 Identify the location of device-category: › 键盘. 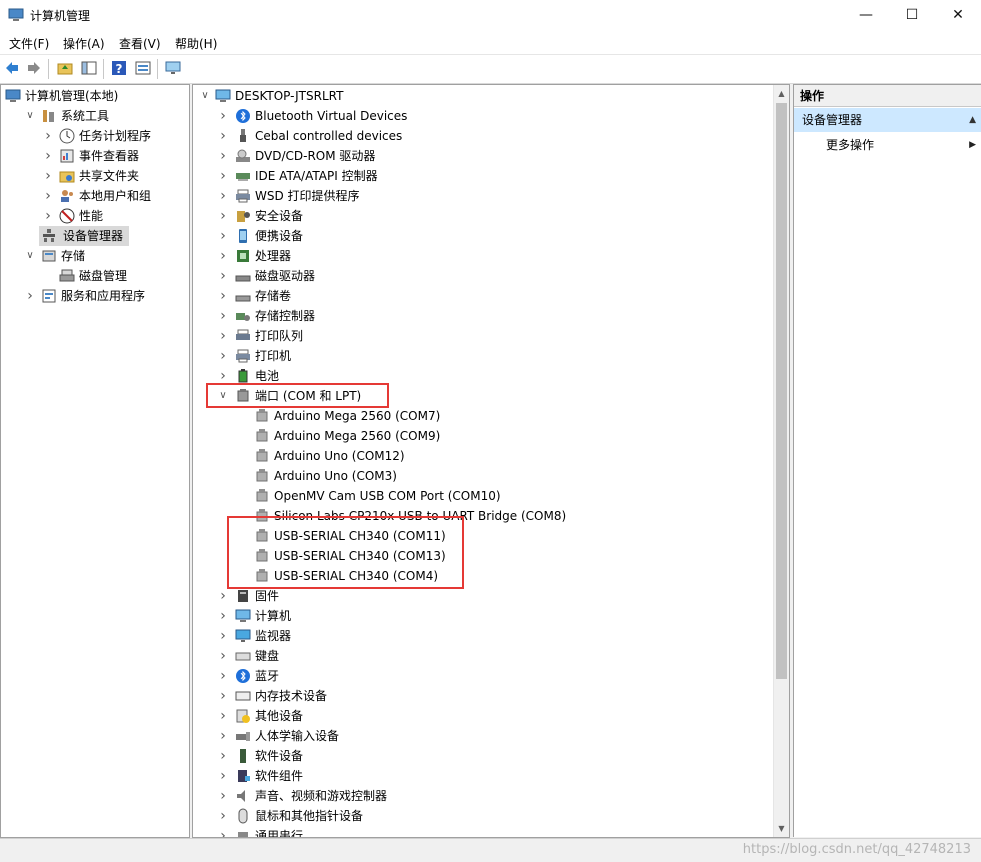
(482, 656).